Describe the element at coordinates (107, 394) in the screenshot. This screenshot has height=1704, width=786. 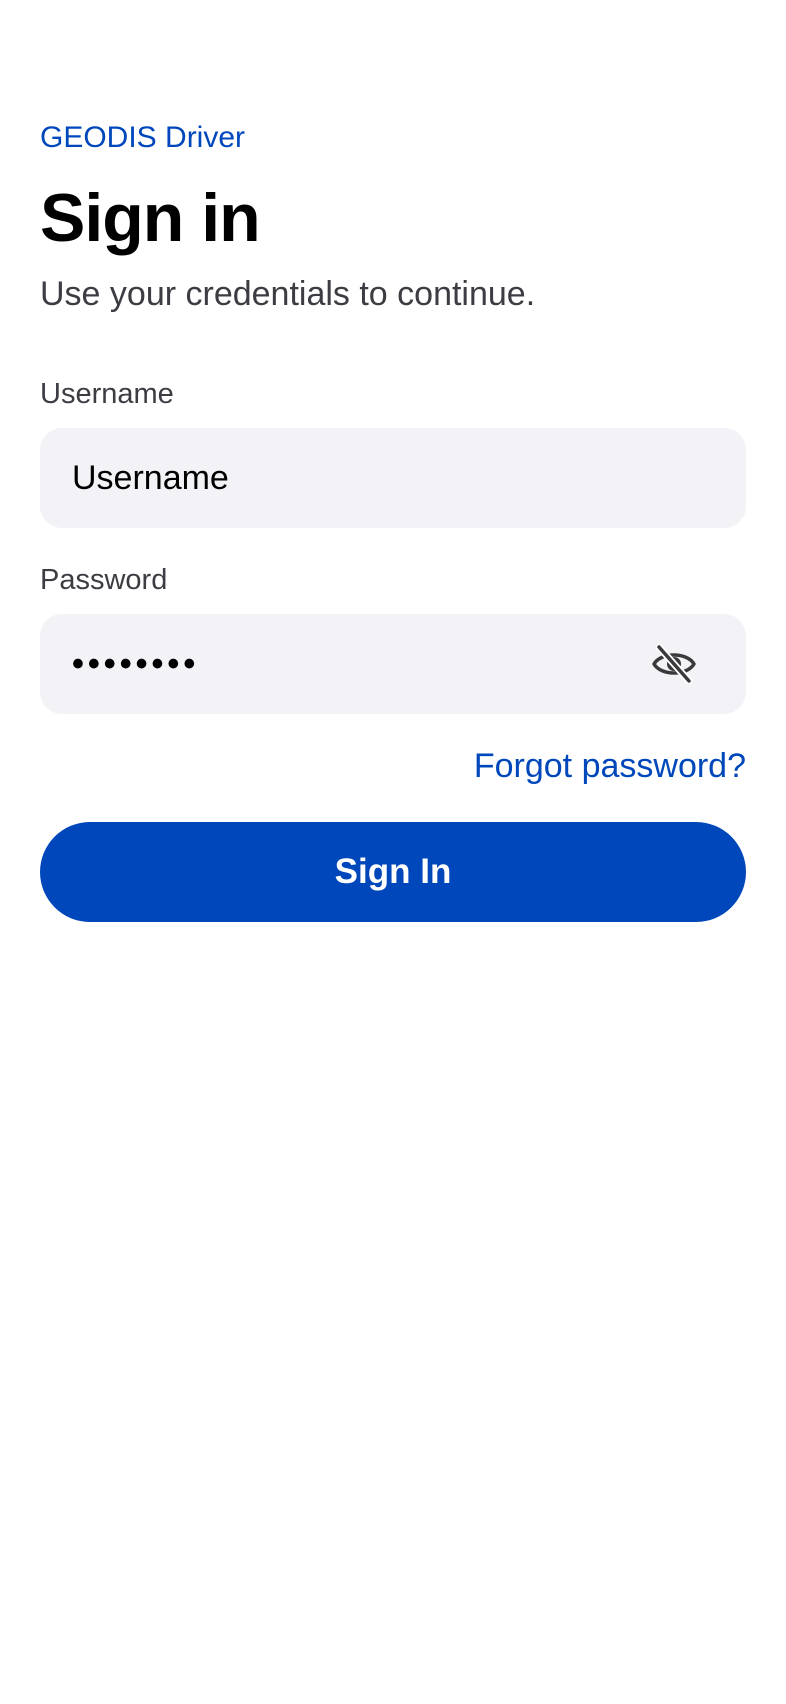
I see `username-label: Username` at that location.